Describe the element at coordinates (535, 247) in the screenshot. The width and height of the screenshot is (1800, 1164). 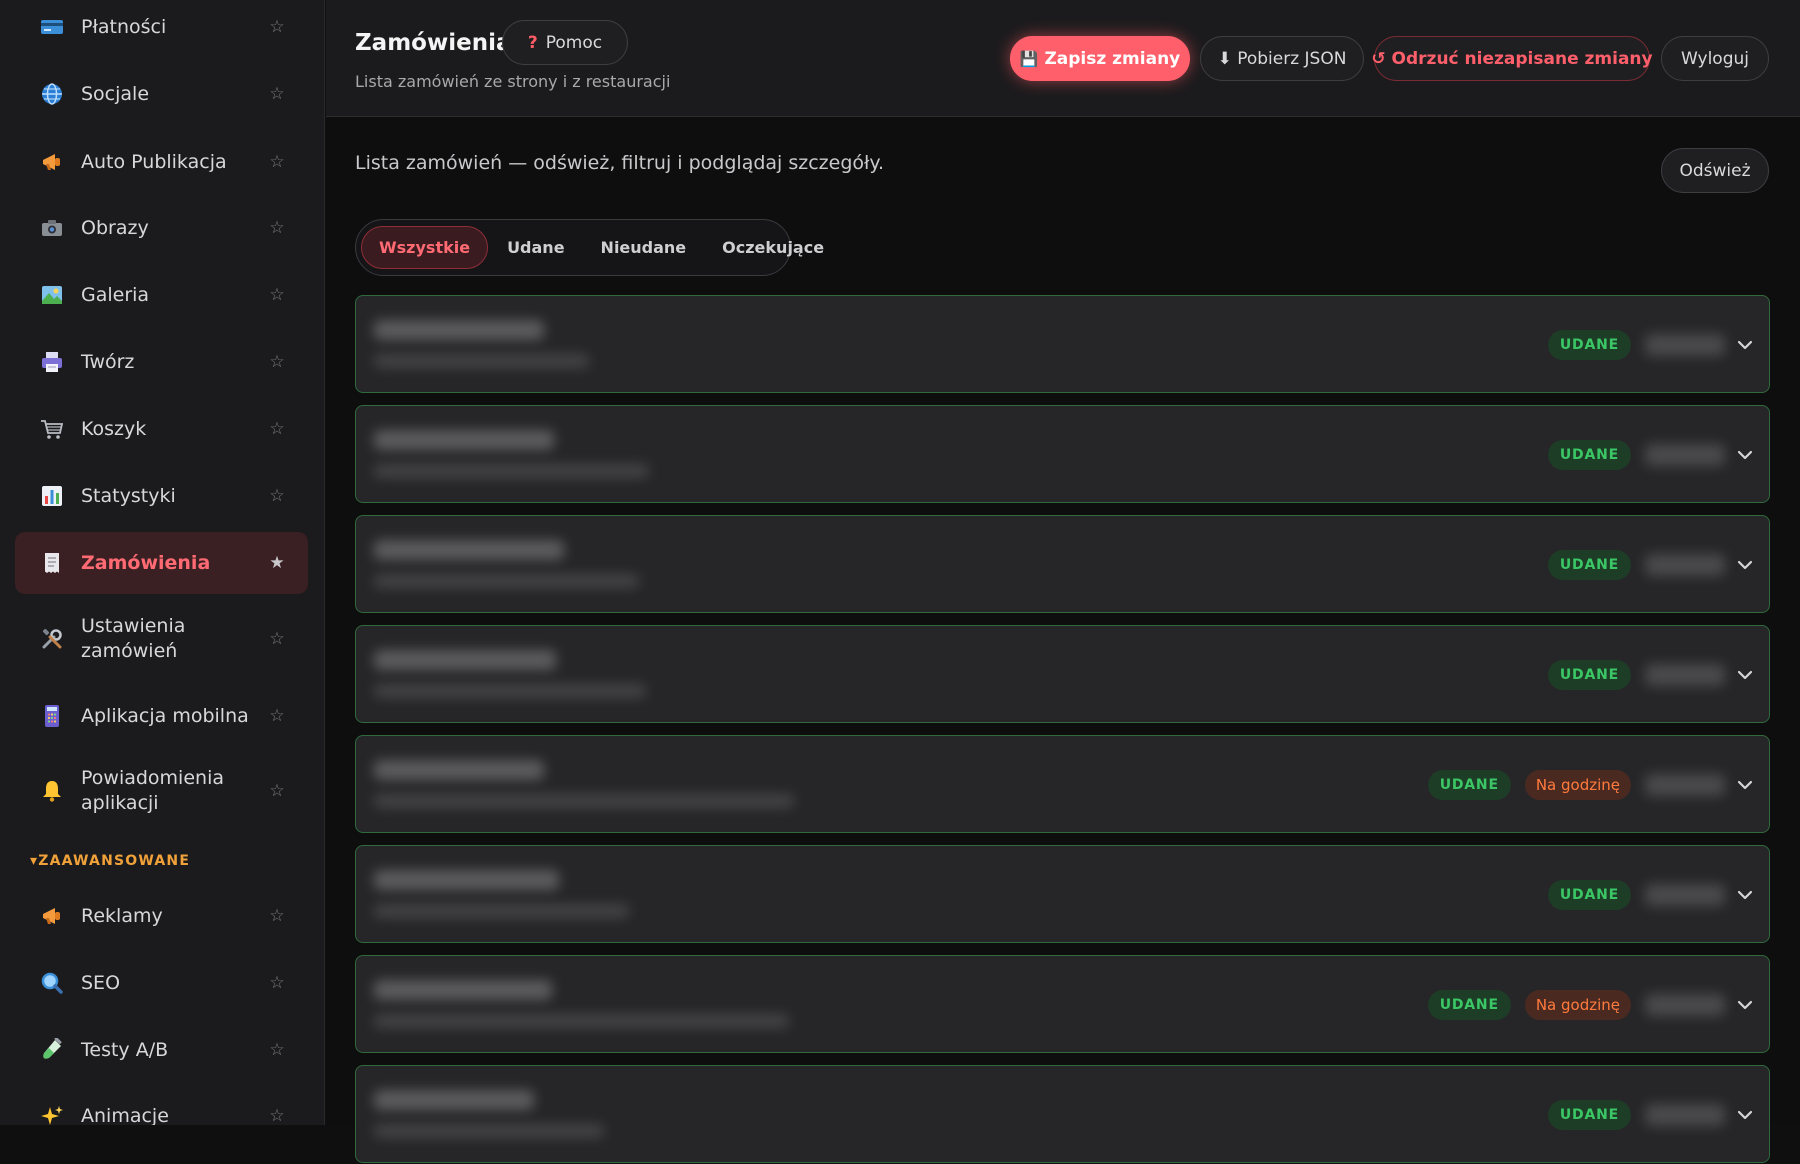
I see `tab-successful: Udane` at that location.